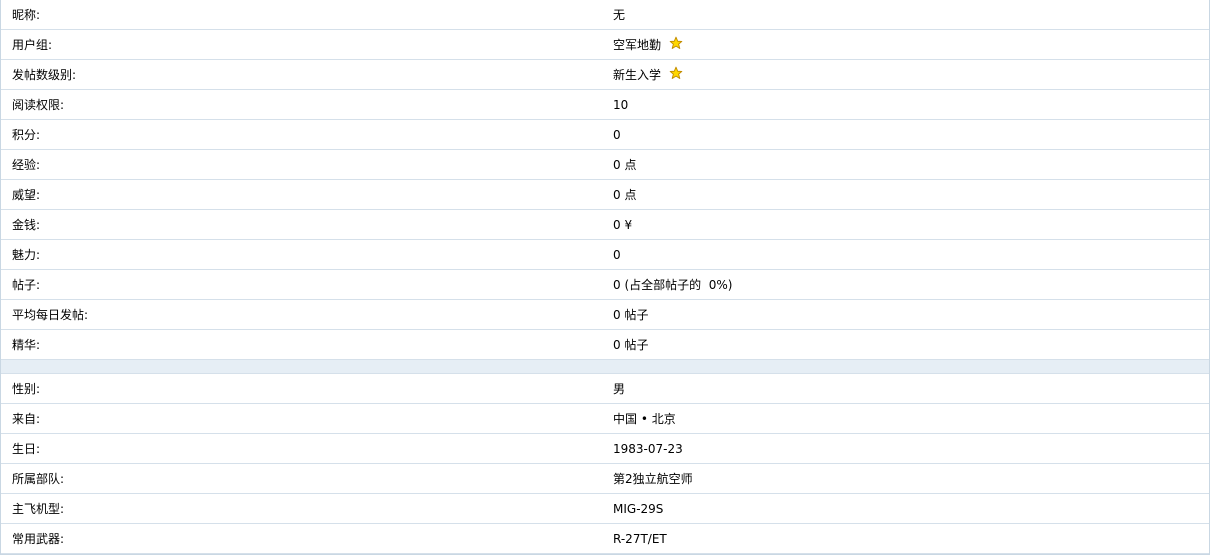  I want to click on points-value: 0, so click(617, 134).